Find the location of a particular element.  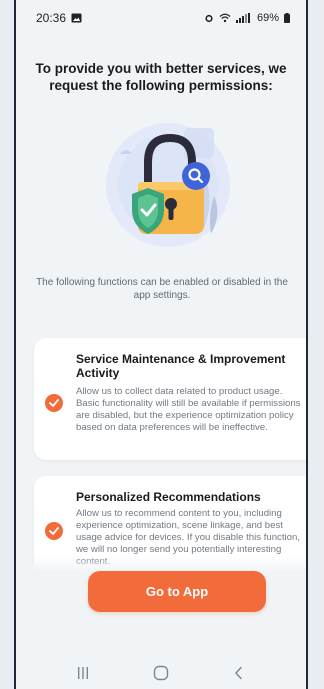

home-icon is located at coordinates (161, 672).